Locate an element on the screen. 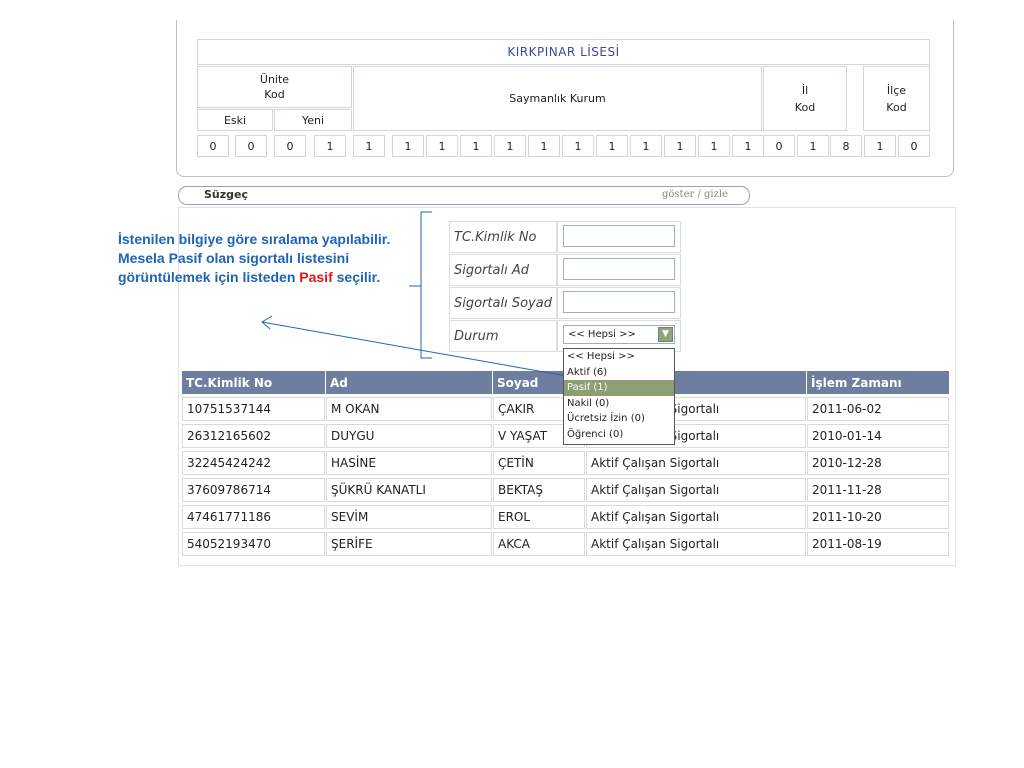  annotation-overlay is located at coordinates (420, 297).